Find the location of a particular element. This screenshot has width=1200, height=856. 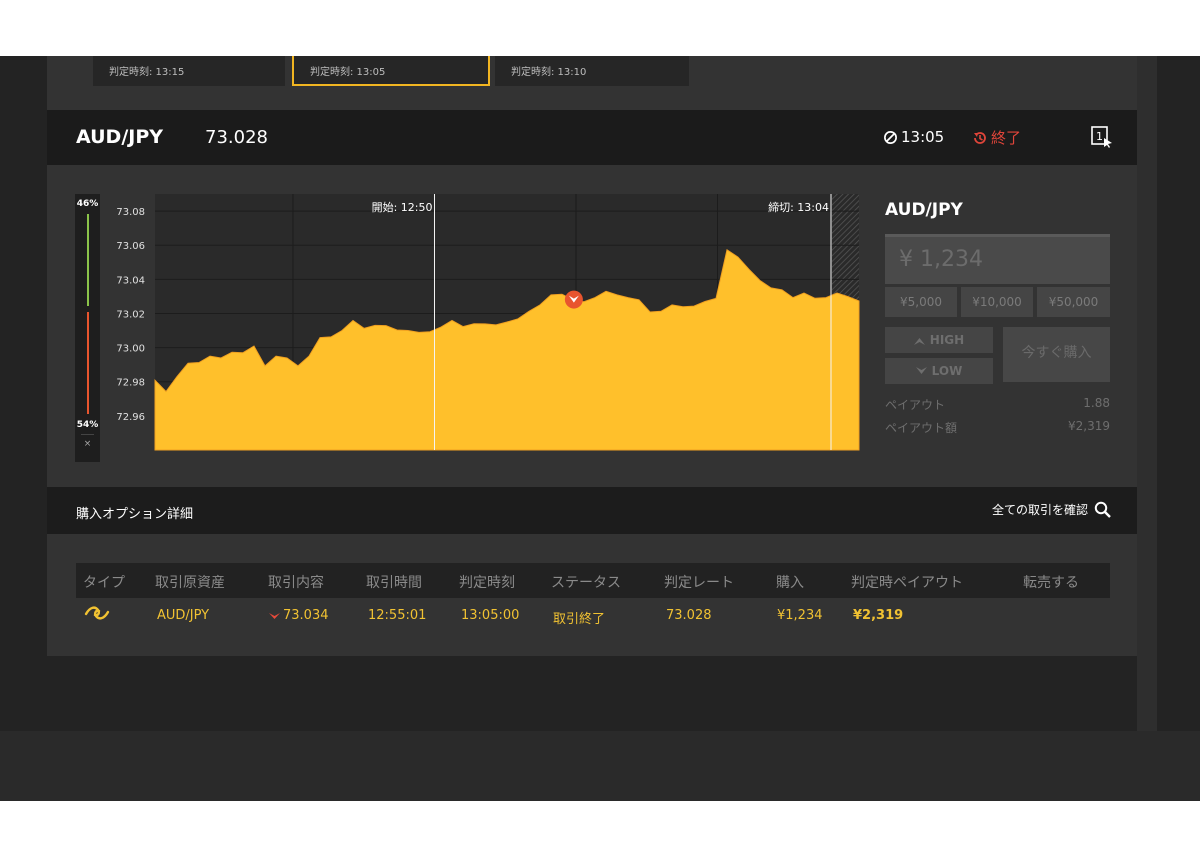

ratio-divider is located at coordinates (87, 434).